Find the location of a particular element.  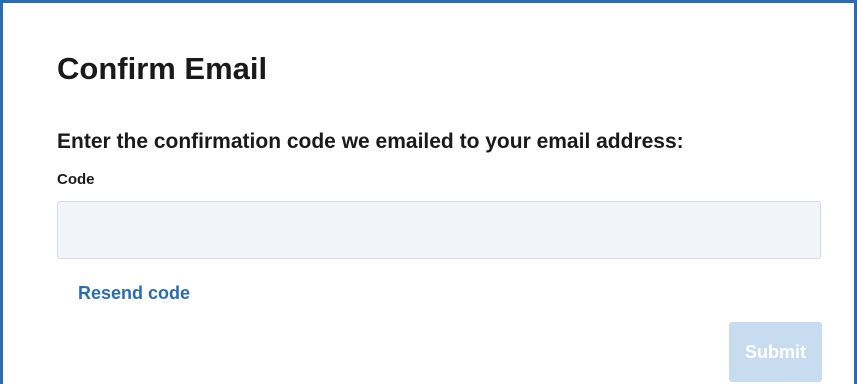

code-field-label: Code is located at coordinates (76, 179).